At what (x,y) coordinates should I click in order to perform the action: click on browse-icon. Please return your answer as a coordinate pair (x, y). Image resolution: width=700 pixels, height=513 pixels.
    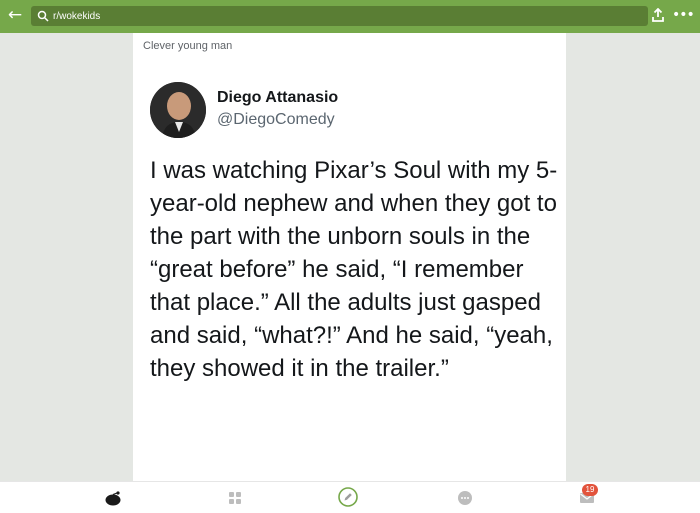
    Looking at the image, I should click on (235, 498).